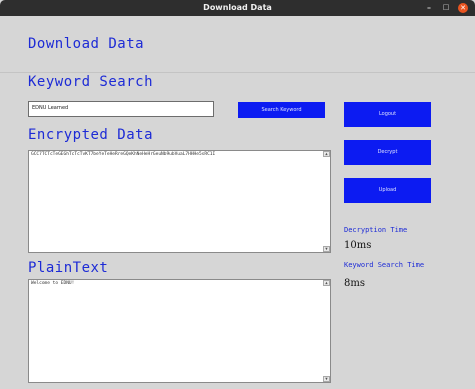 Image resolution: width=475 pixels, height=389 pixels. What do you see at coordinates (68, 268) in the screenshot?
I see `plain-text-heading: PlainText` at bounding box center [68, 268].